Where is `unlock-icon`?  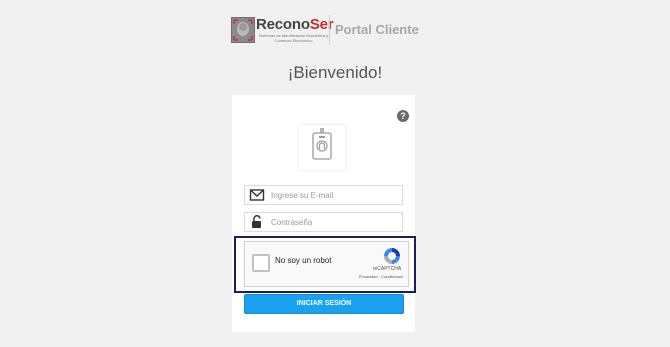
unlock-icon is located at coordinates (257, 222).